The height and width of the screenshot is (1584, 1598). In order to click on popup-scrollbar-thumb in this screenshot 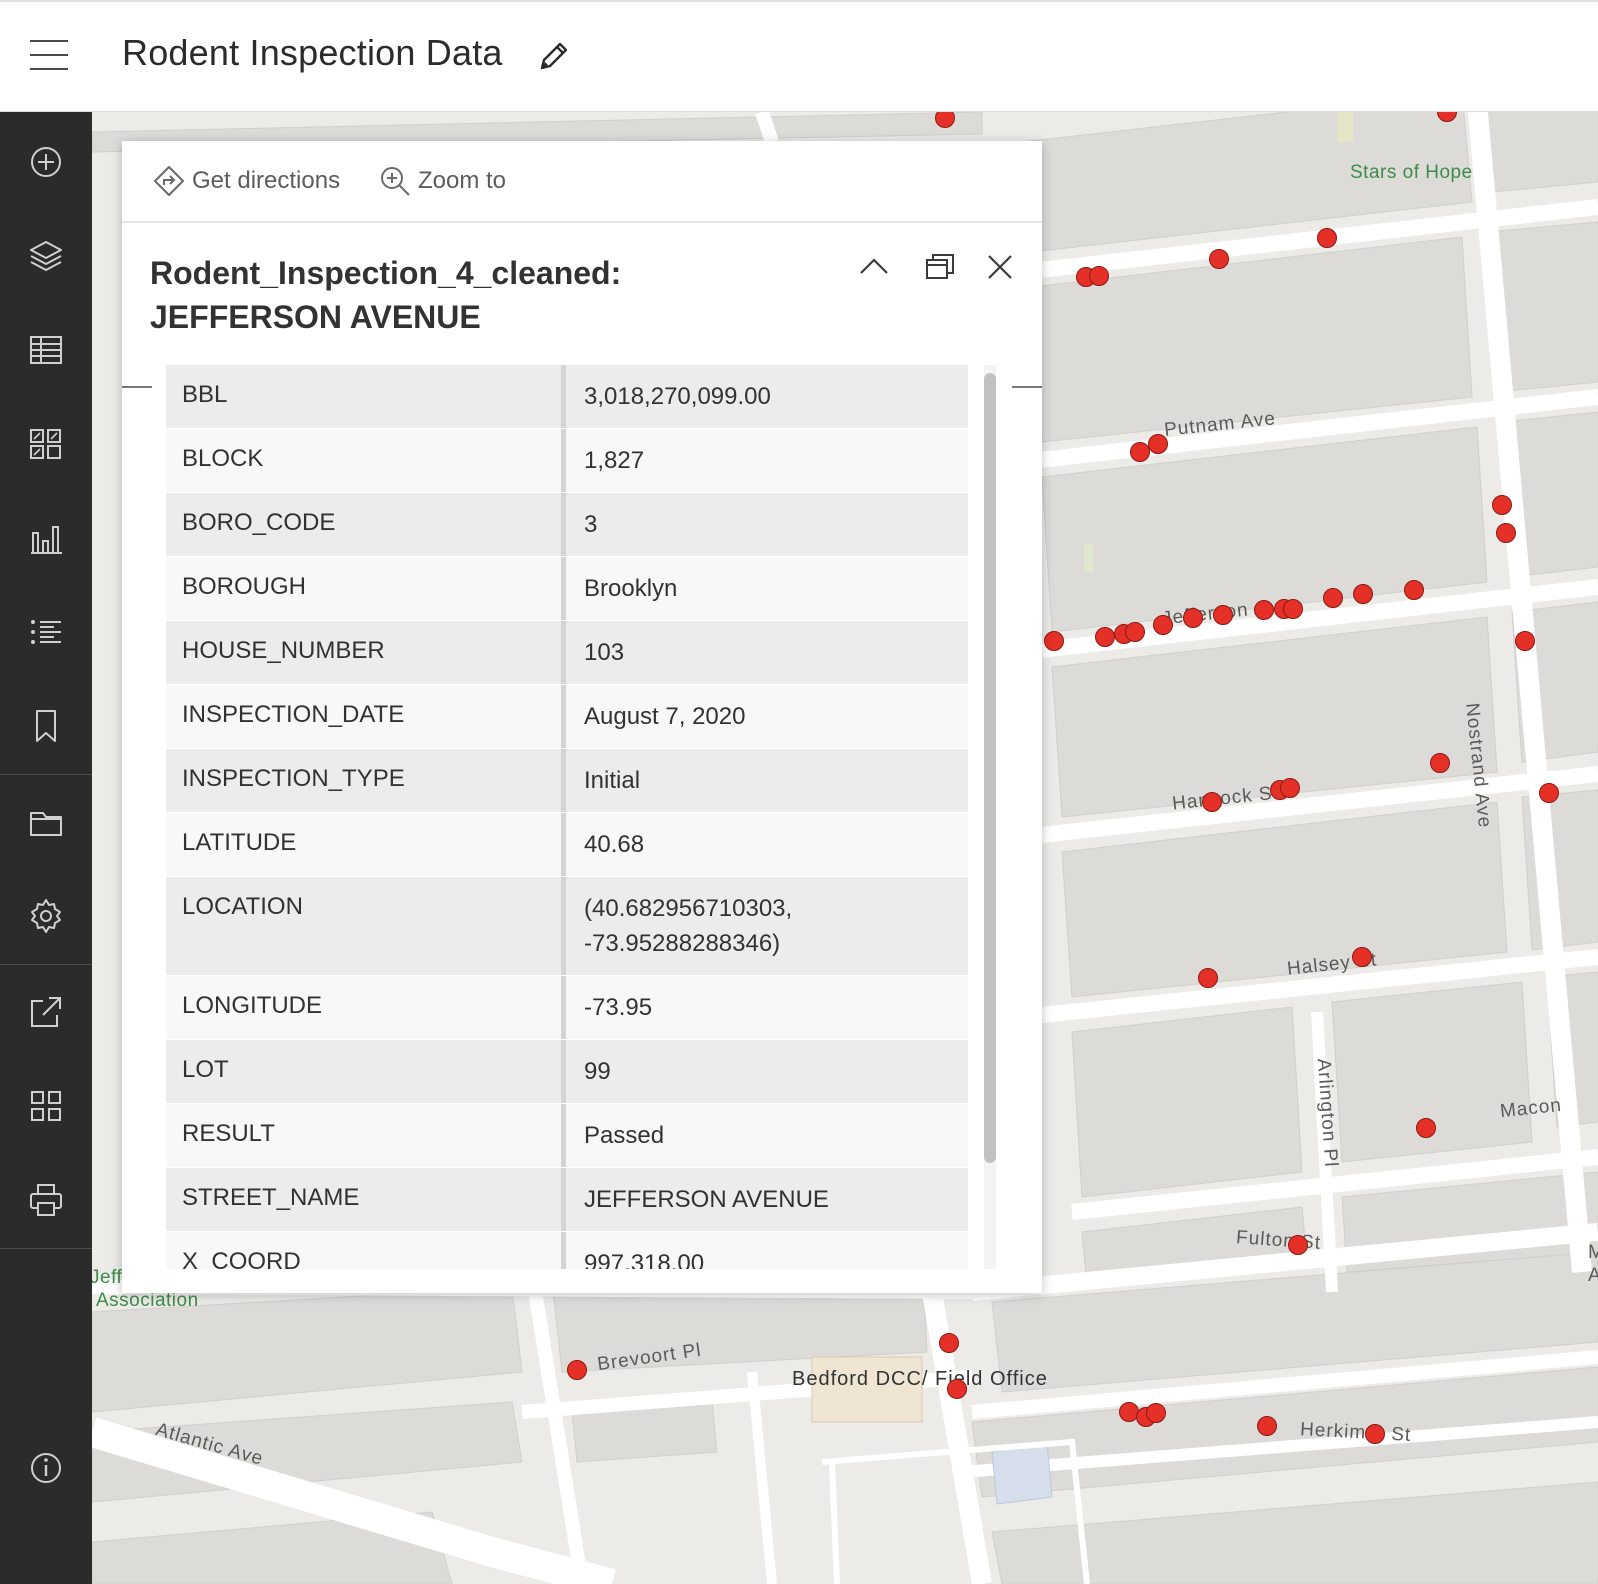, I will do `click(990, 768)`.